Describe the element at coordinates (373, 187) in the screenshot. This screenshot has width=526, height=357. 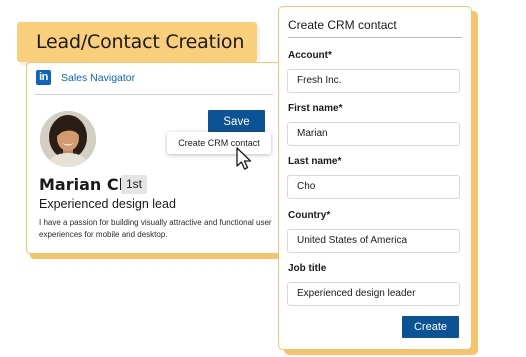
I see `last-name-field: Cho` at that location.